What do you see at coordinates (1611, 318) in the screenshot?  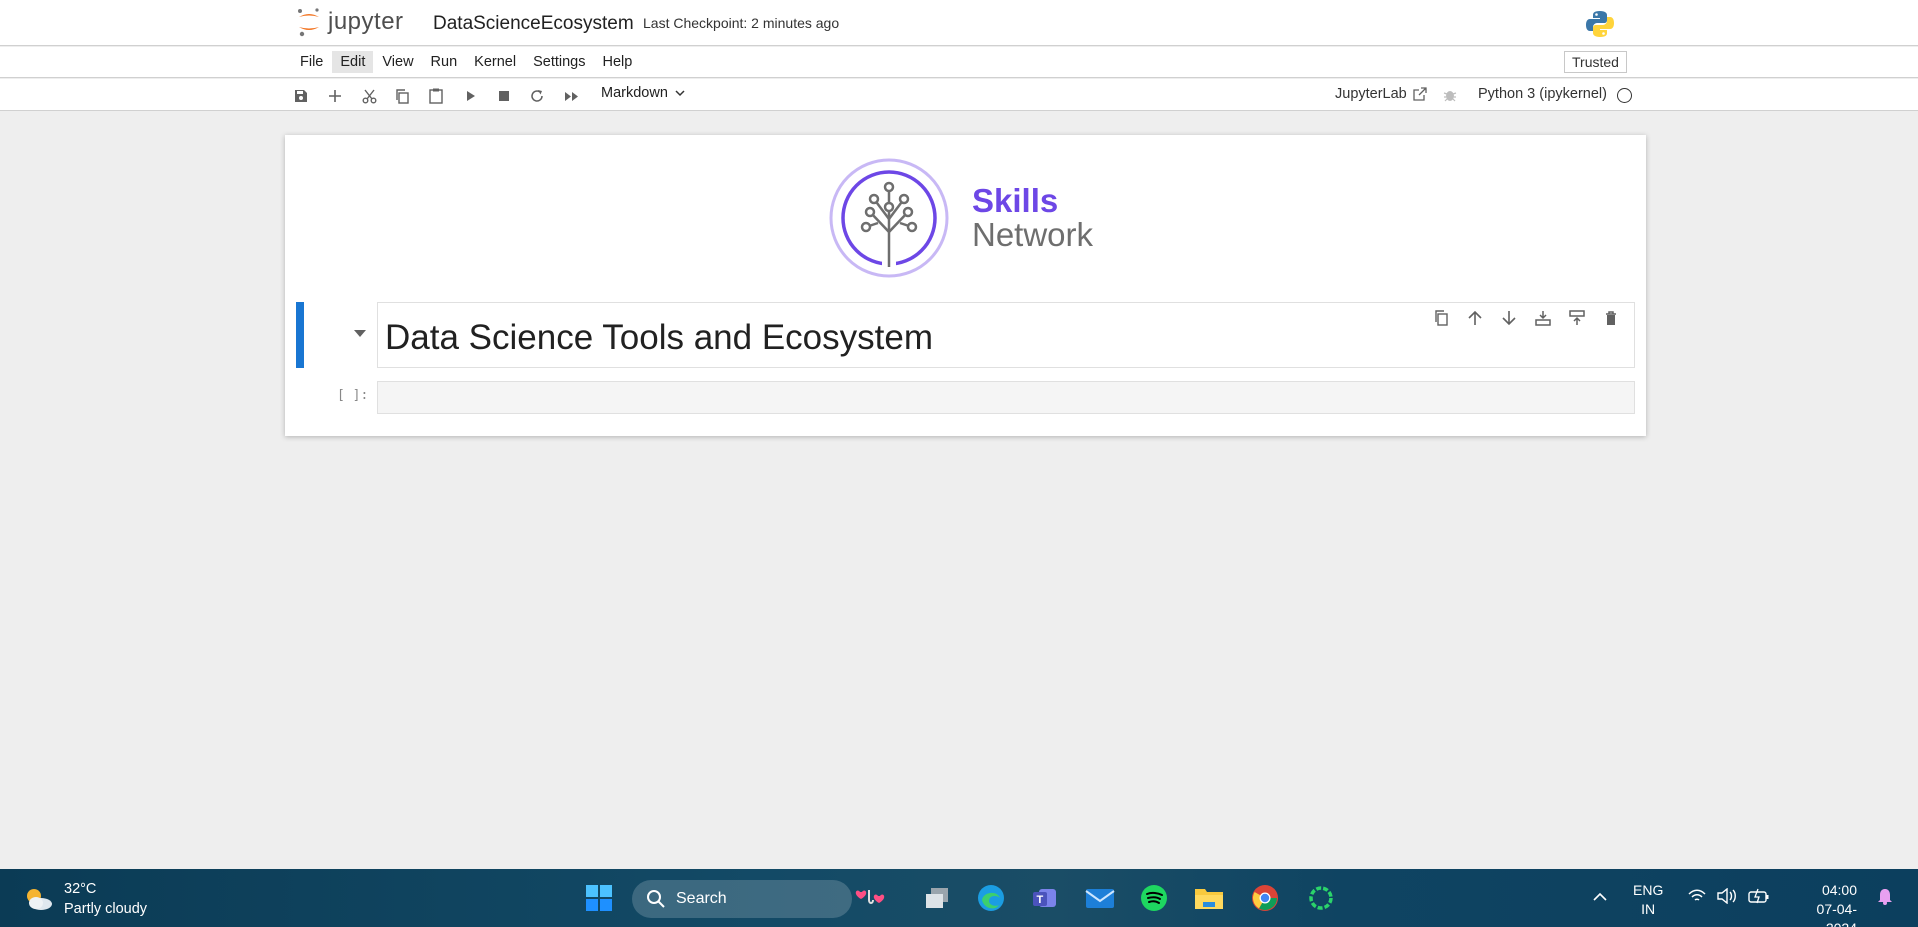 I see `delete-cell-icon` at bounding box center [1611, 318].